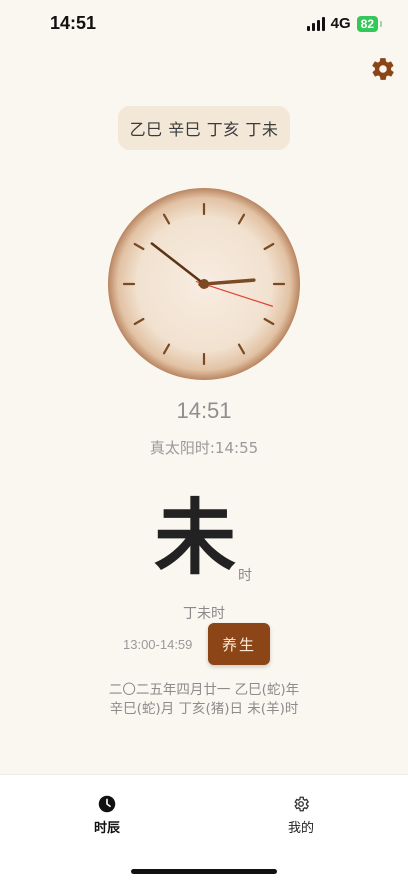 This screenshot has width=408, height=883. What do you see at coordinates (204, 828) in the screenshot?
I see `tab-bar: 时辰 我的` at bounding box center [204, 828].